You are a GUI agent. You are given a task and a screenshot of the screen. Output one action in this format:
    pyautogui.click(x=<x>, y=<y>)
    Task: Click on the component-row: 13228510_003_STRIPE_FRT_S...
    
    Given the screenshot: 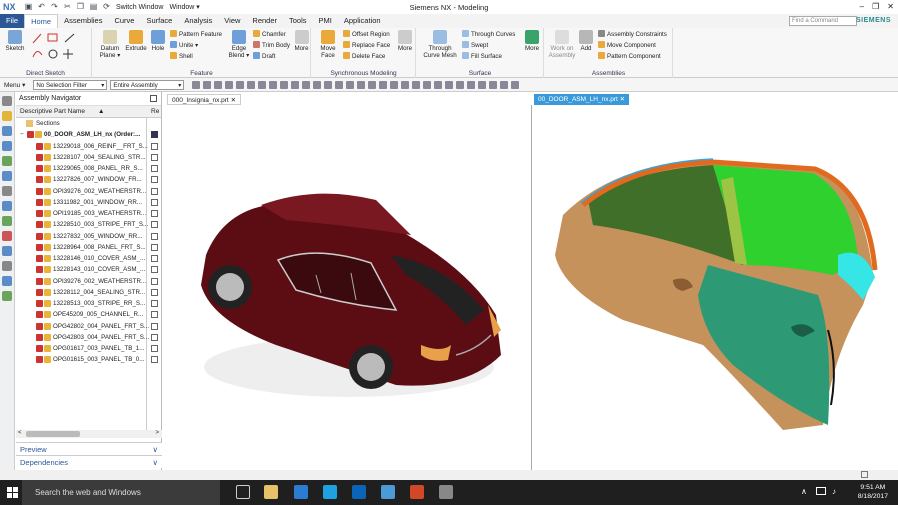 What is the action you would take?
    pyautogui.click(x=88, y=224)
    